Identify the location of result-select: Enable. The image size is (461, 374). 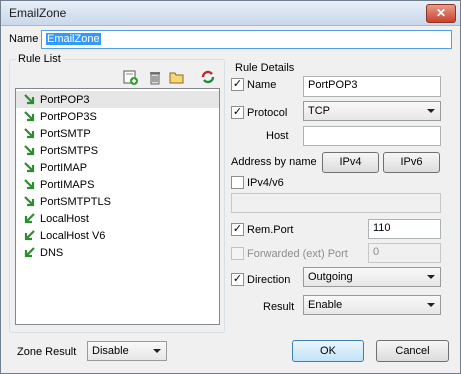
(372, 305).